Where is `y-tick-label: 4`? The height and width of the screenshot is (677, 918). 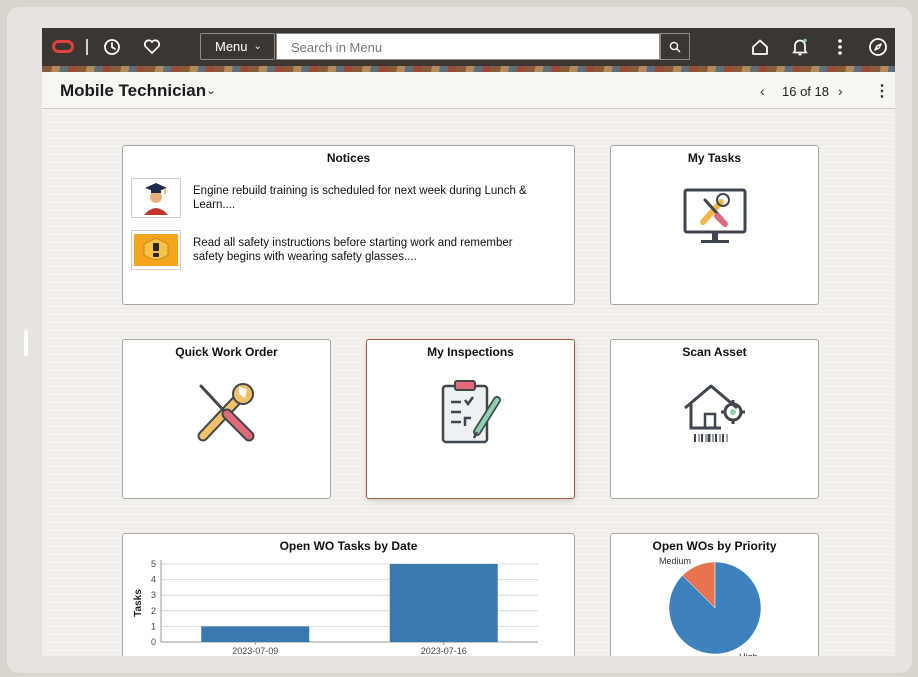 y-tick-label: 4 is located at coordinates (153, 580).